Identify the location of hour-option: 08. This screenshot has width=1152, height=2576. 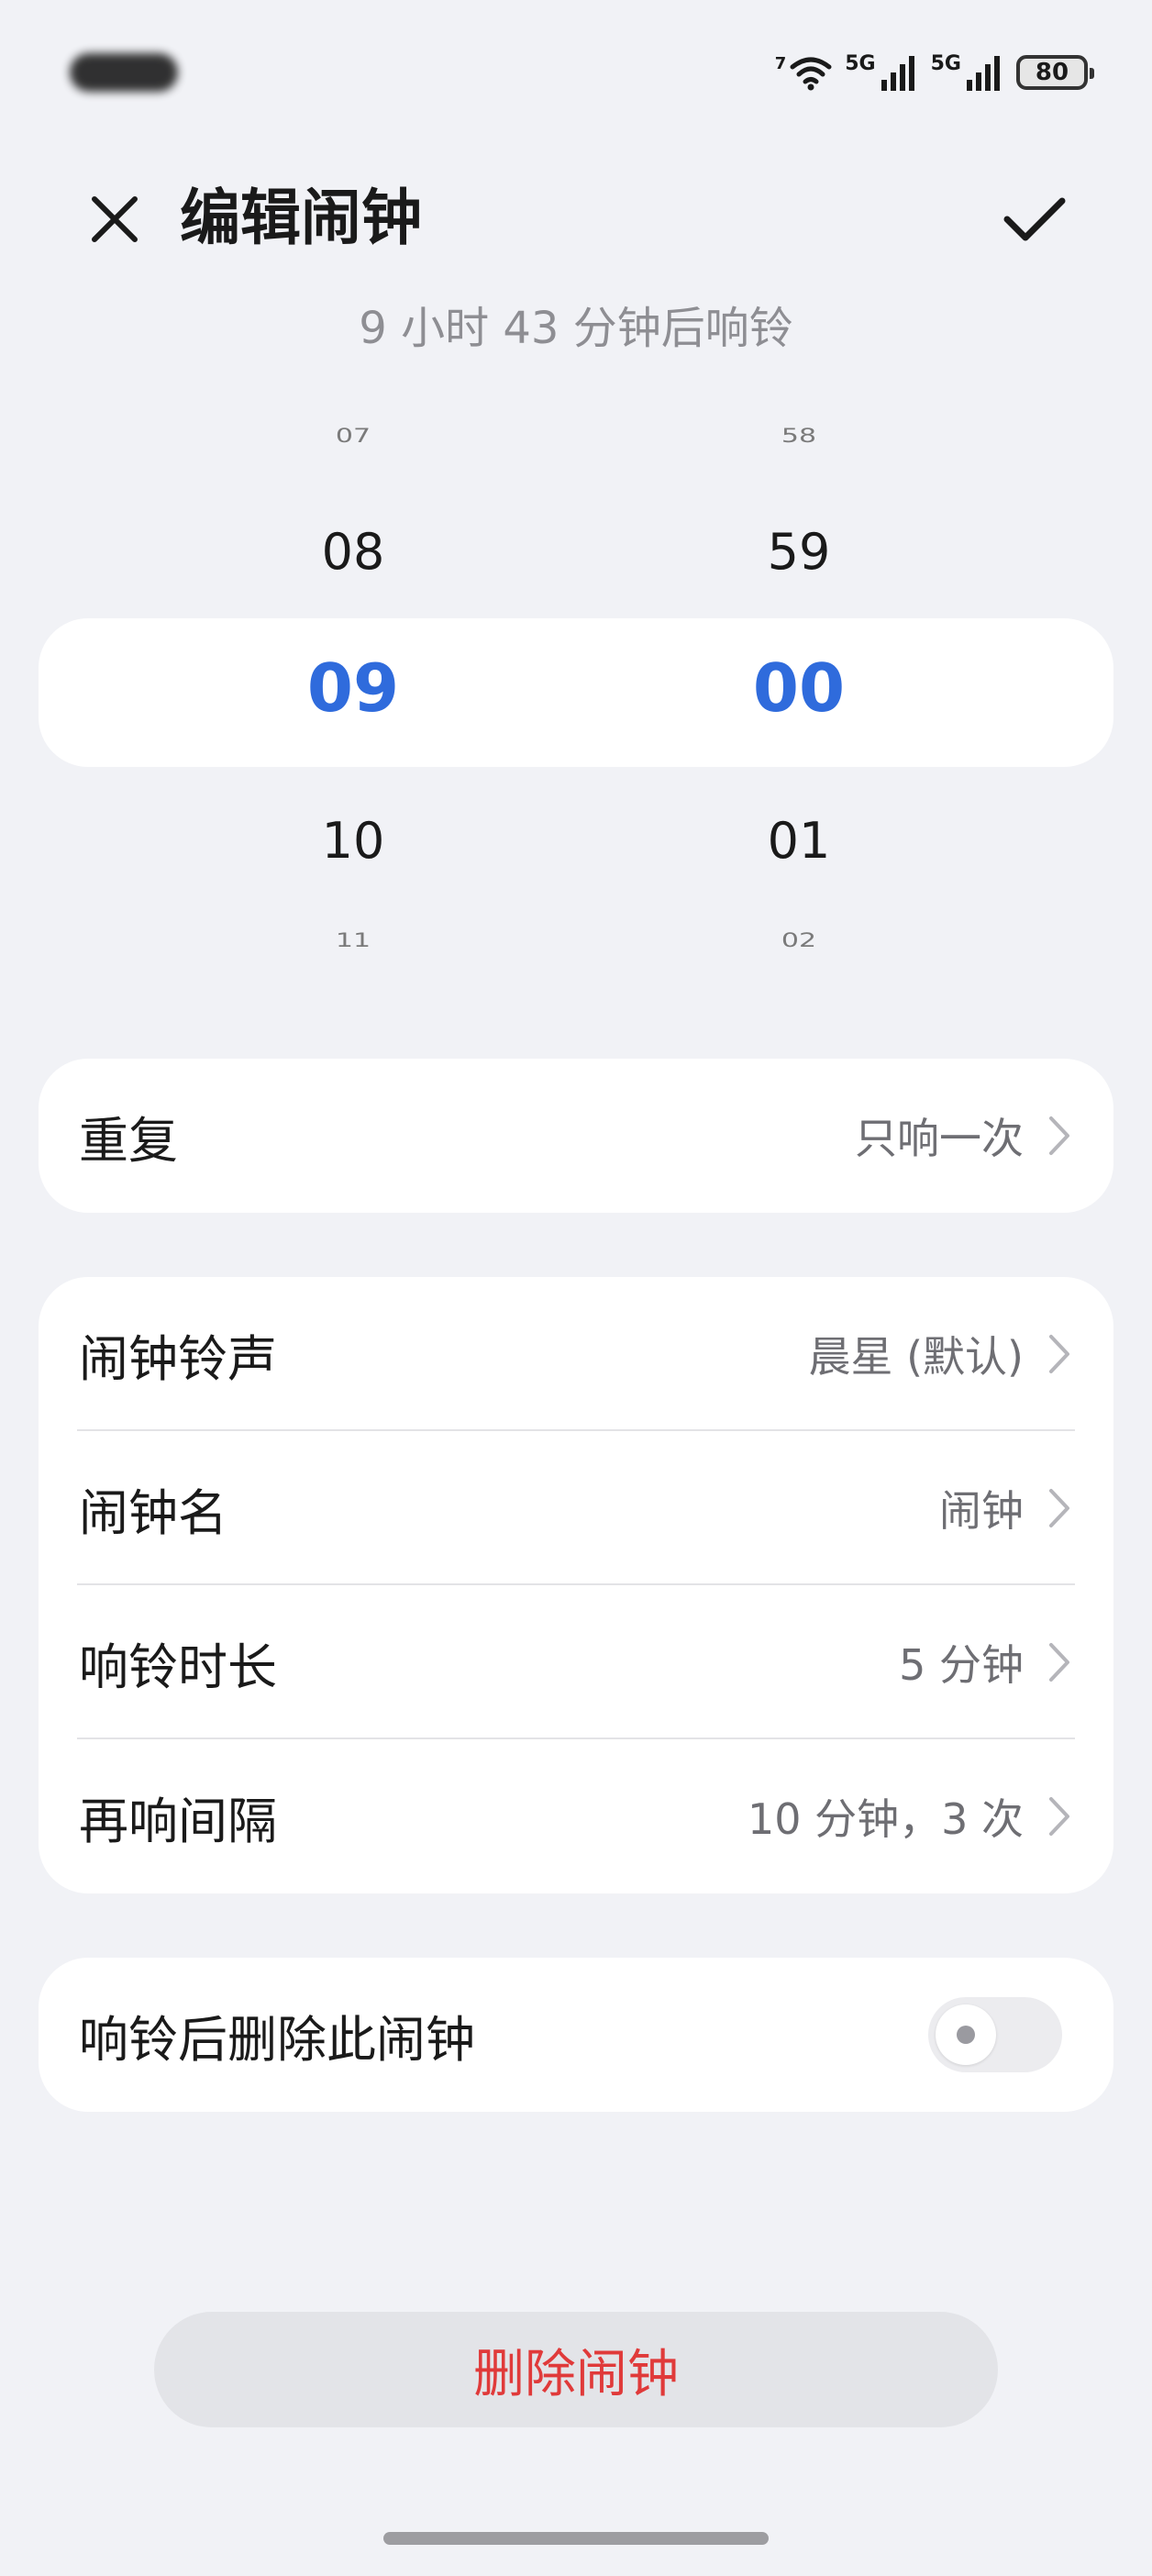
(353, 552).